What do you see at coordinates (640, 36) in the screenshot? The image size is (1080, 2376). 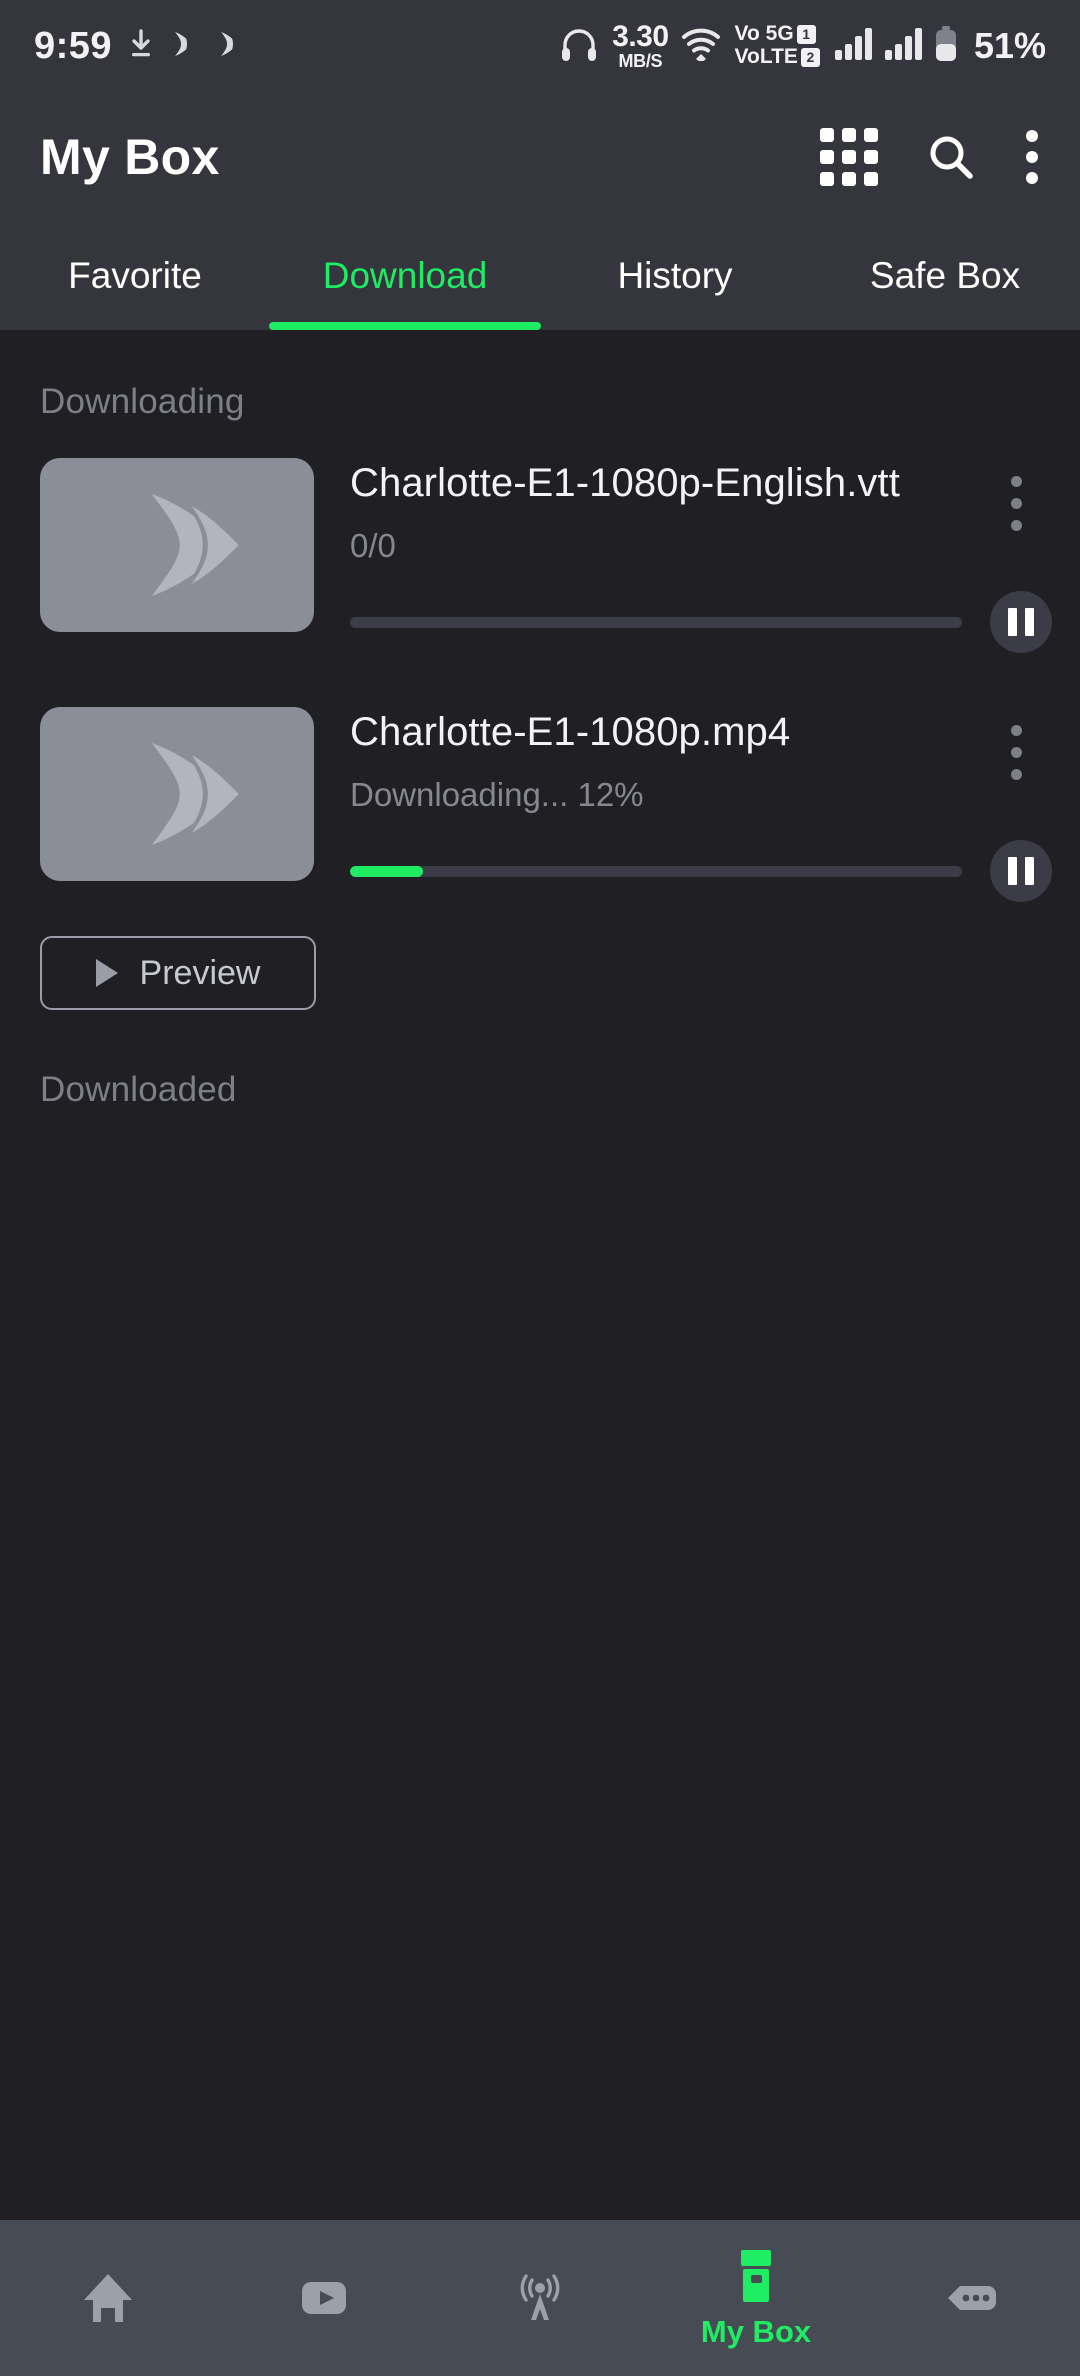 I see `network-speed-value: 3.30` at bounding box center [640, 36].